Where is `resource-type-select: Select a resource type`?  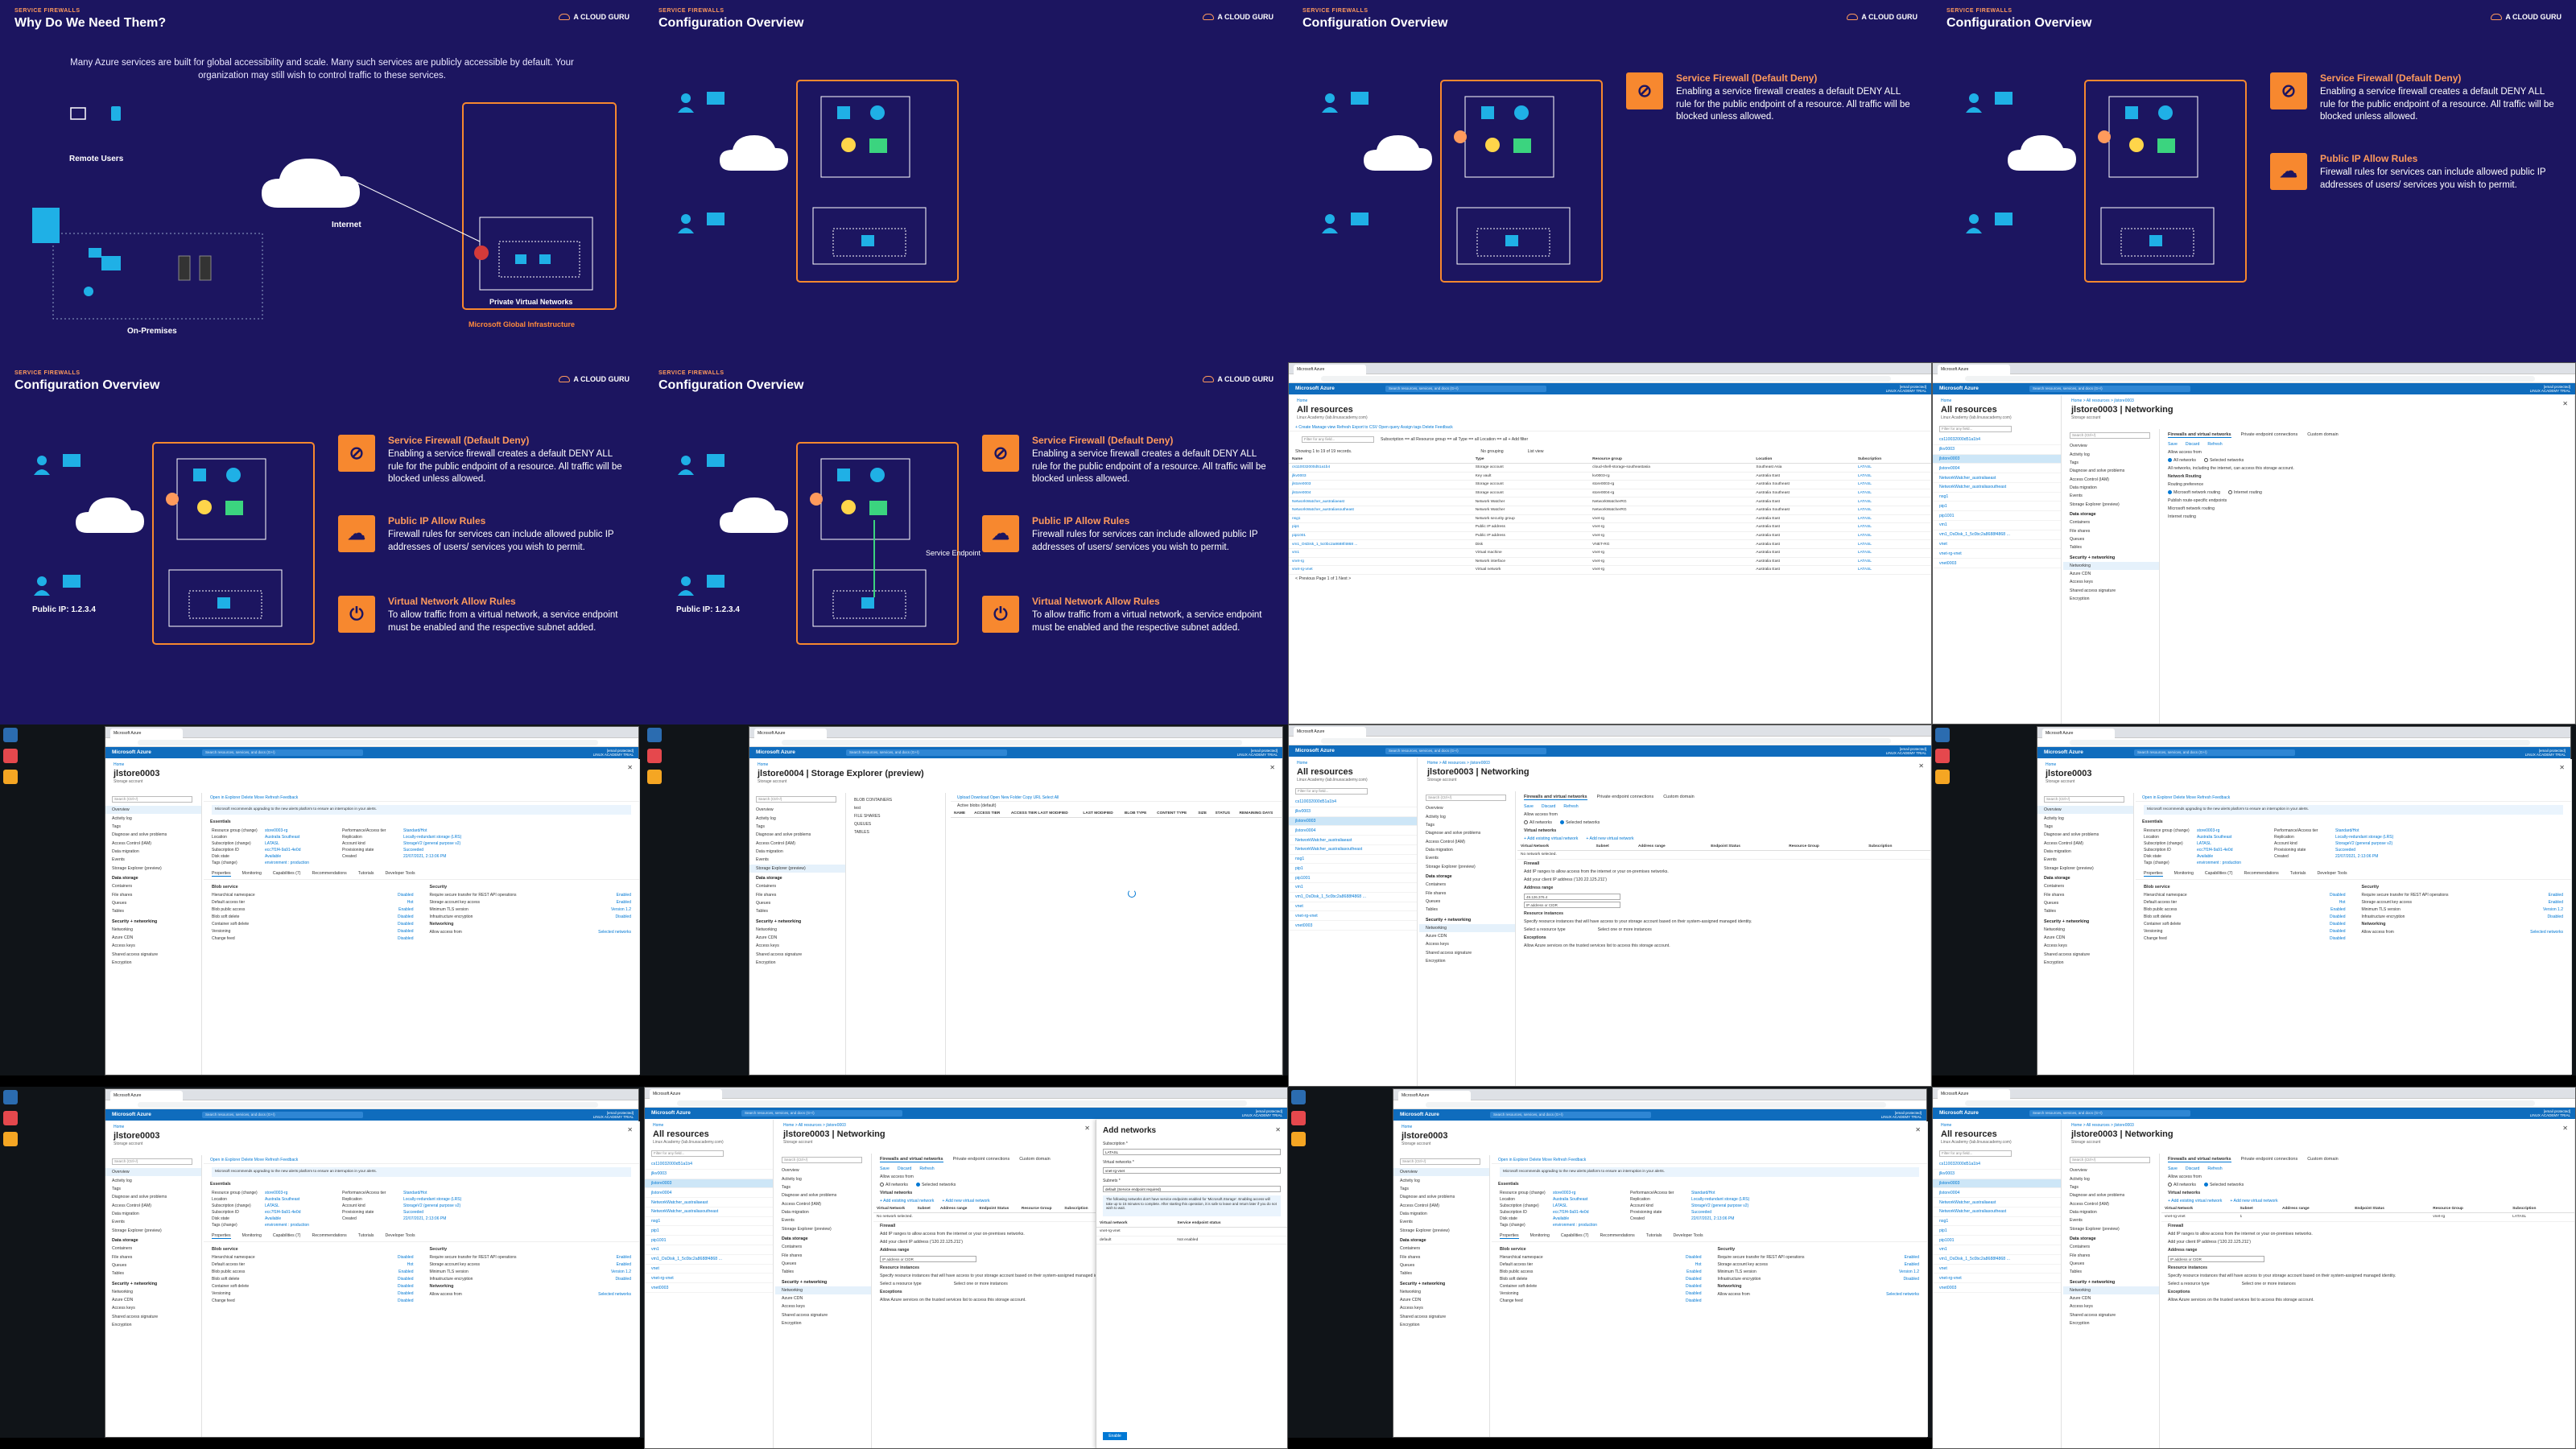
resource-type-select: Select a resource type is located at coordinates (2189, 1284).